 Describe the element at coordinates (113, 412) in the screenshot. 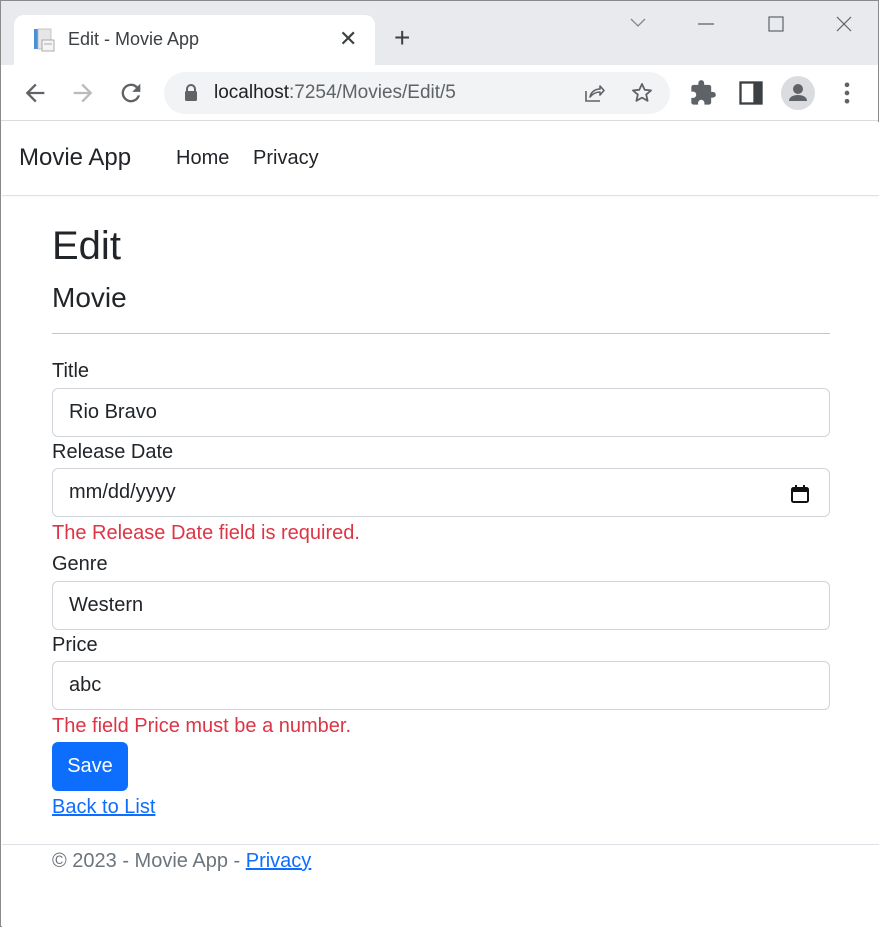

I see `title-value: Rio Bravo` at that location.